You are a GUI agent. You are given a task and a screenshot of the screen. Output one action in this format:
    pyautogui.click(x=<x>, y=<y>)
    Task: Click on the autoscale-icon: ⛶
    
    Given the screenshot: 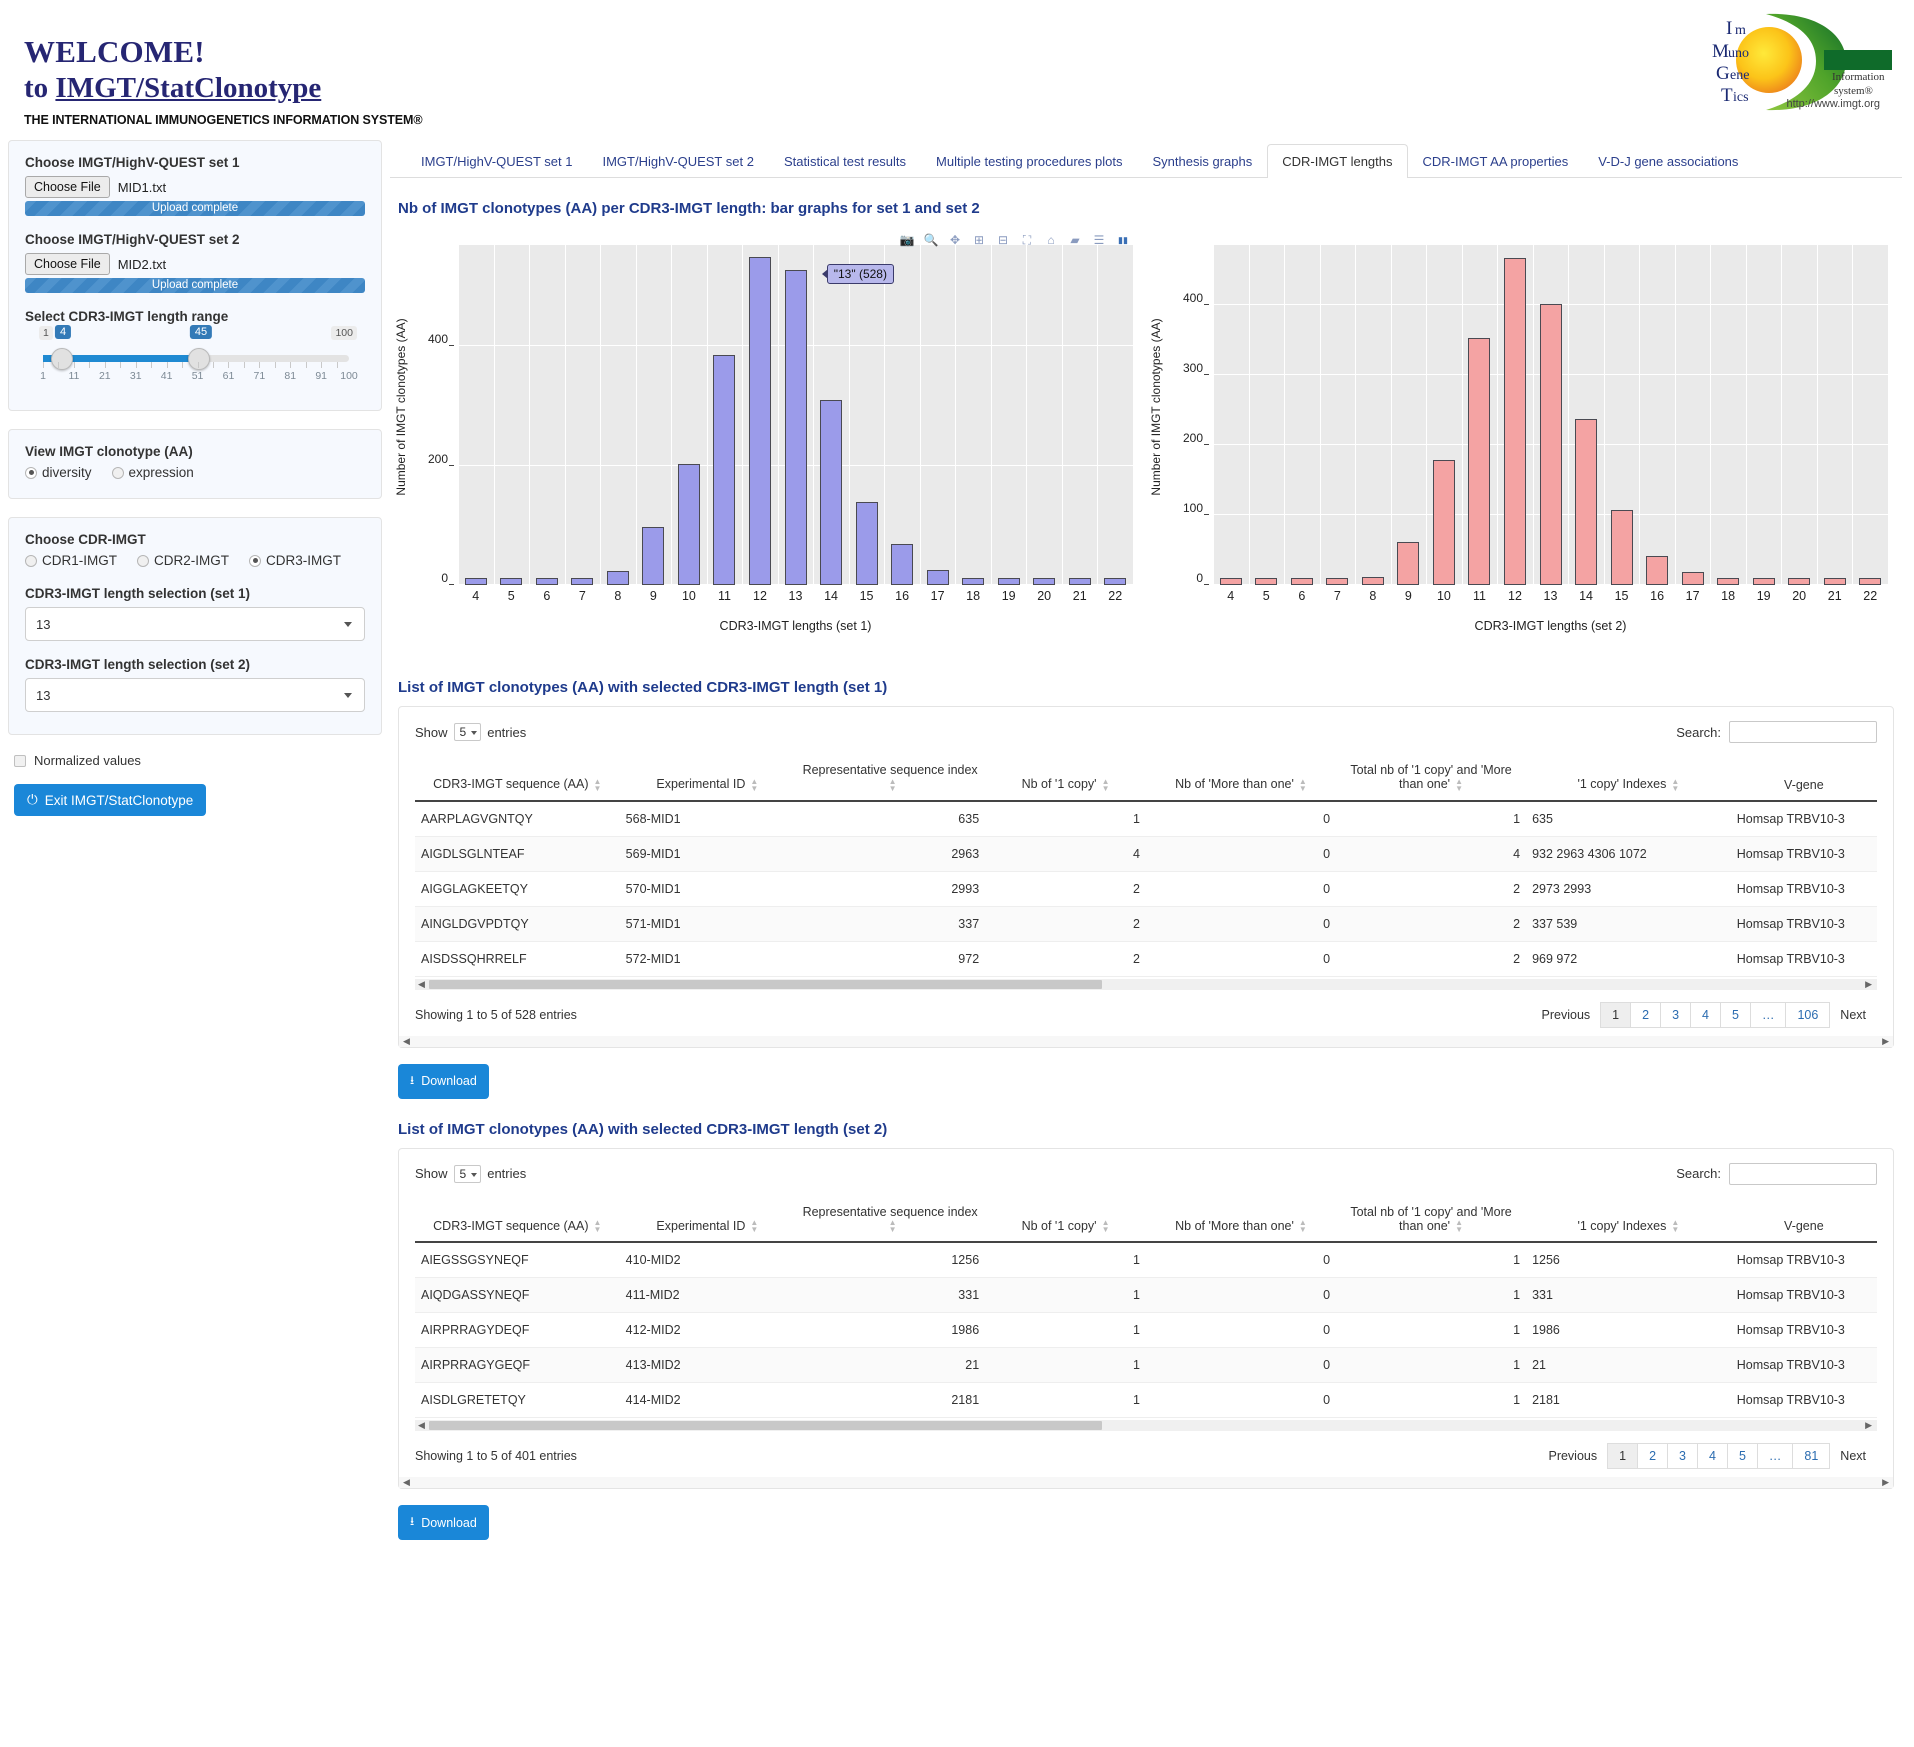 What is the action you would take?
    pyautogui.click(x=1027, y=240)
    